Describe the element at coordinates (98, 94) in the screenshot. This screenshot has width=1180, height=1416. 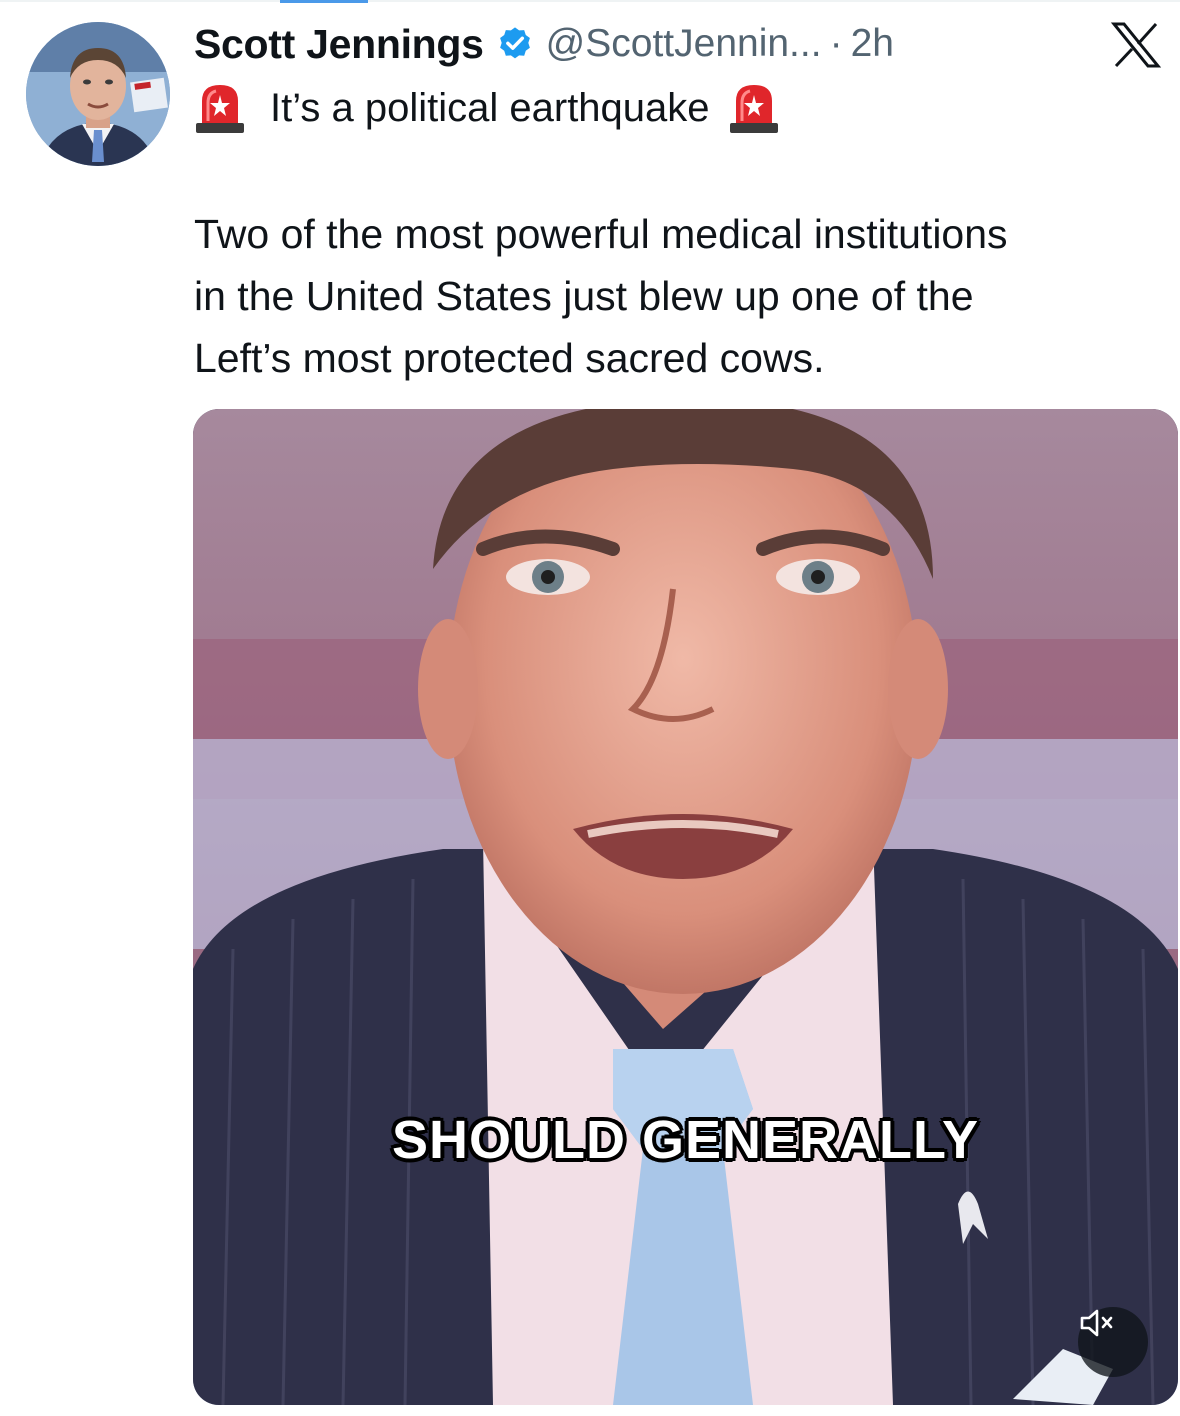
I see `author-avatar` at that location.